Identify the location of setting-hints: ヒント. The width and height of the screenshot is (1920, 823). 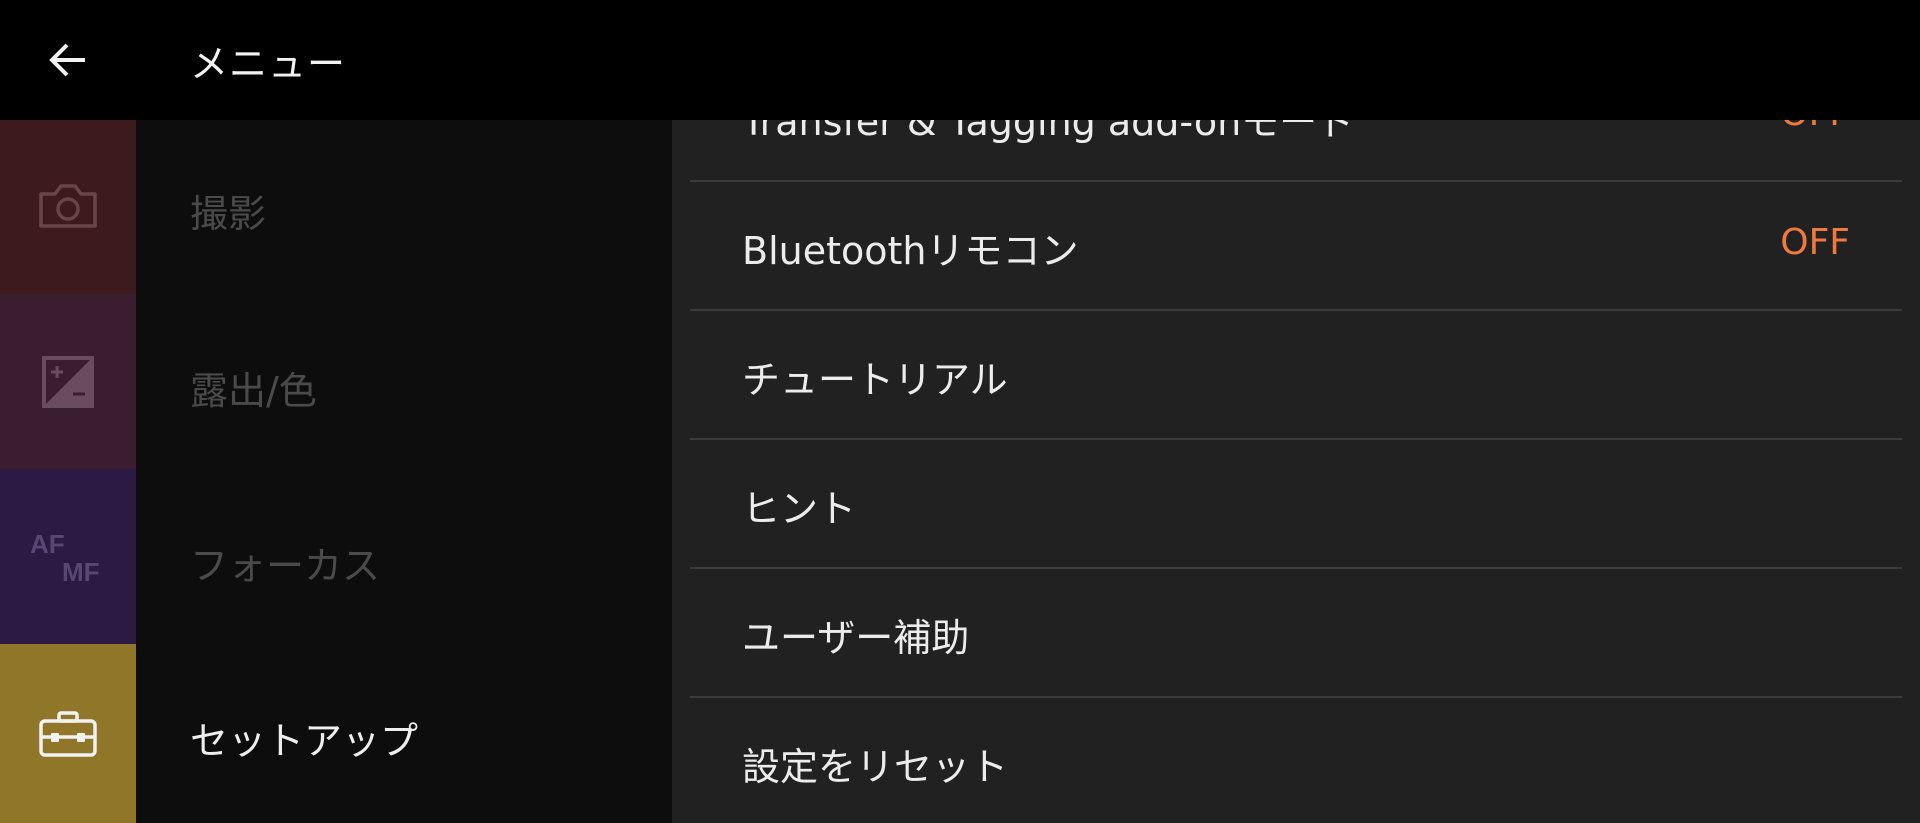
(1296, 504).